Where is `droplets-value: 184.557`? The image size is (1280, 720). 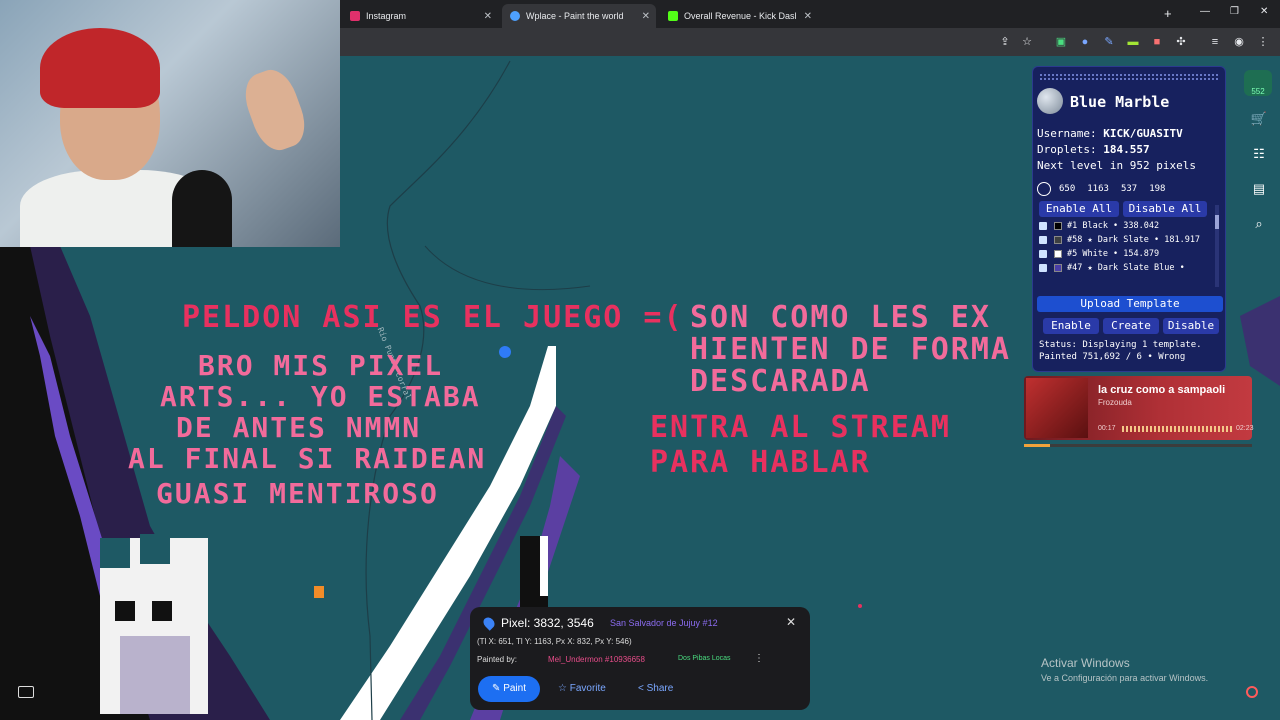
droplets-value: 184.557 is located at coordinates (1126, 149).